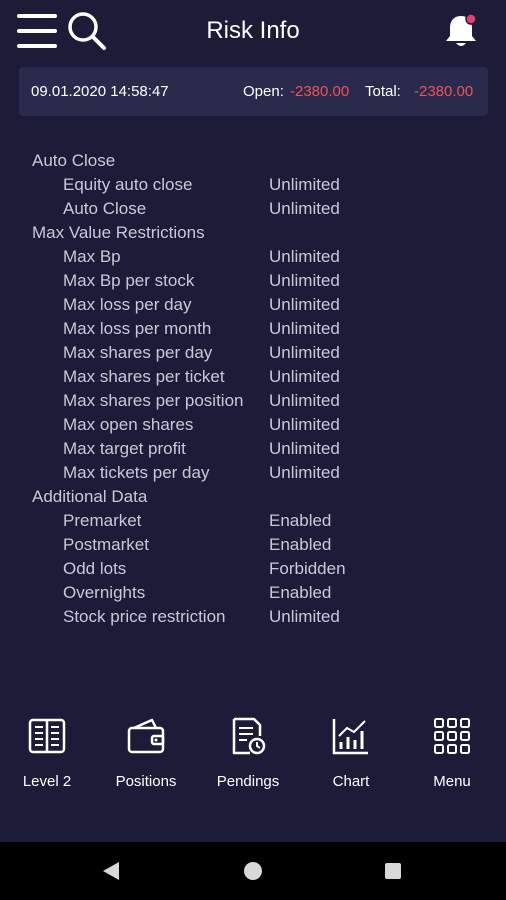  I want to click on item-key: Stock price restriction, so click(144, 616).